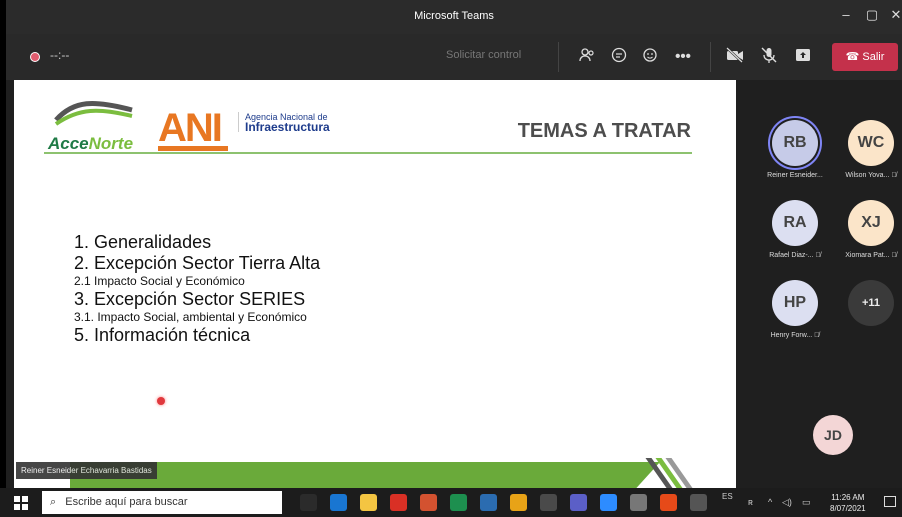 The width and height of the screenshot is (902, 517). I want to click on accenorte-logo: AcceNorte, so click(90, 144).